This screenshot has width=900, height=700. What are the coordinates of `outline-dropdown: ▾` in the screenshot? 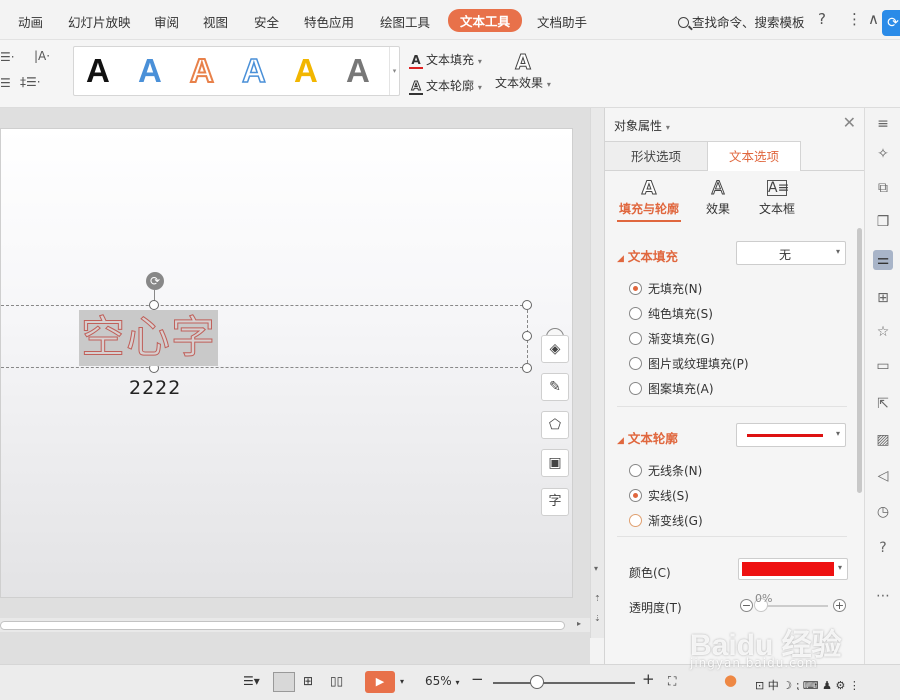 It's located at (791, 435).